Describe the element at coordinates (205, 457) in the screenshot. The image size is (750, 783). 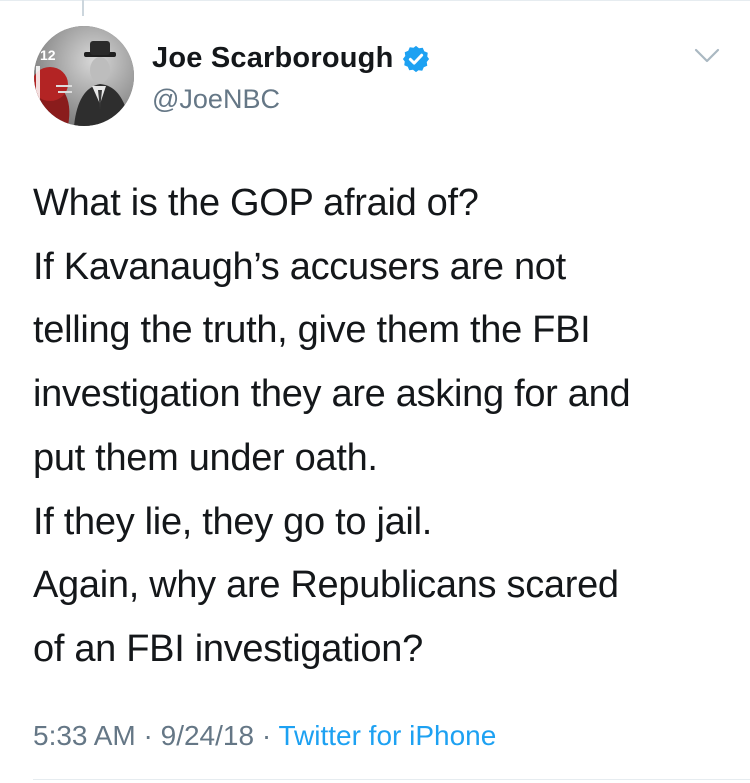
I see `tweet-text-line: put them under oath.` at that location.